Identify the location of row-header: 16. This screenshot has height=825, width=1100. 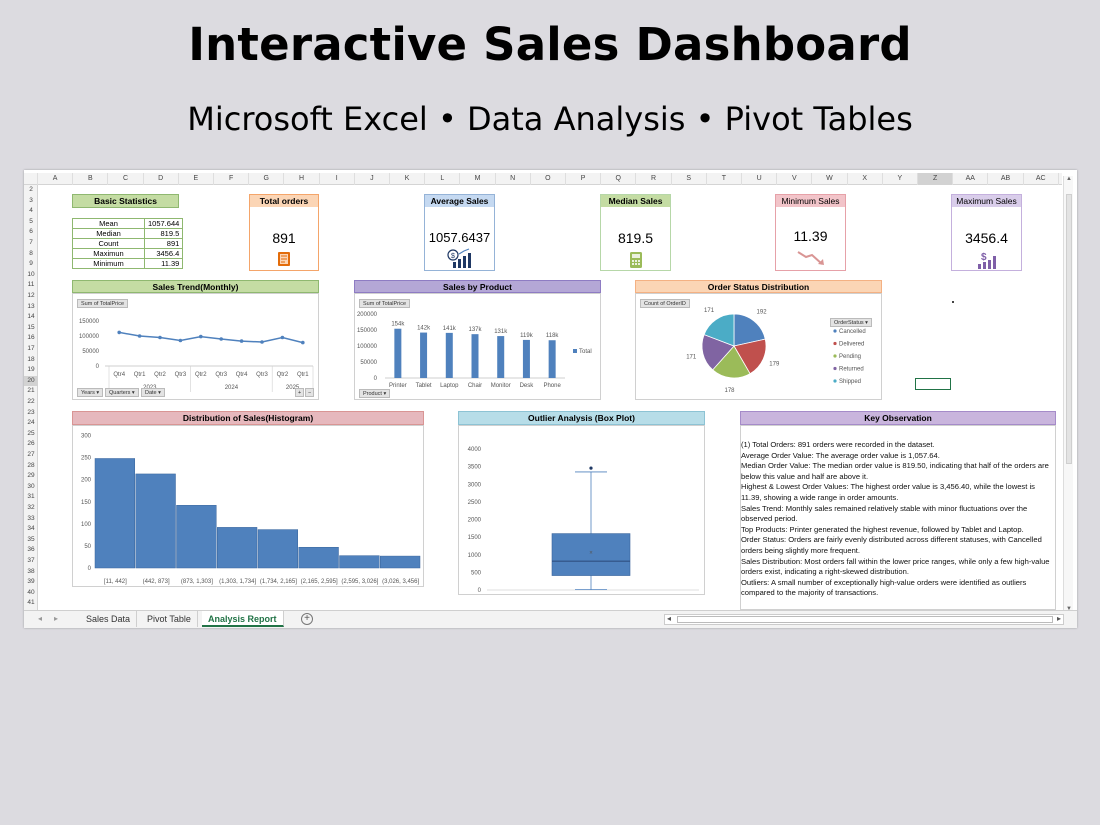
(31, 338).